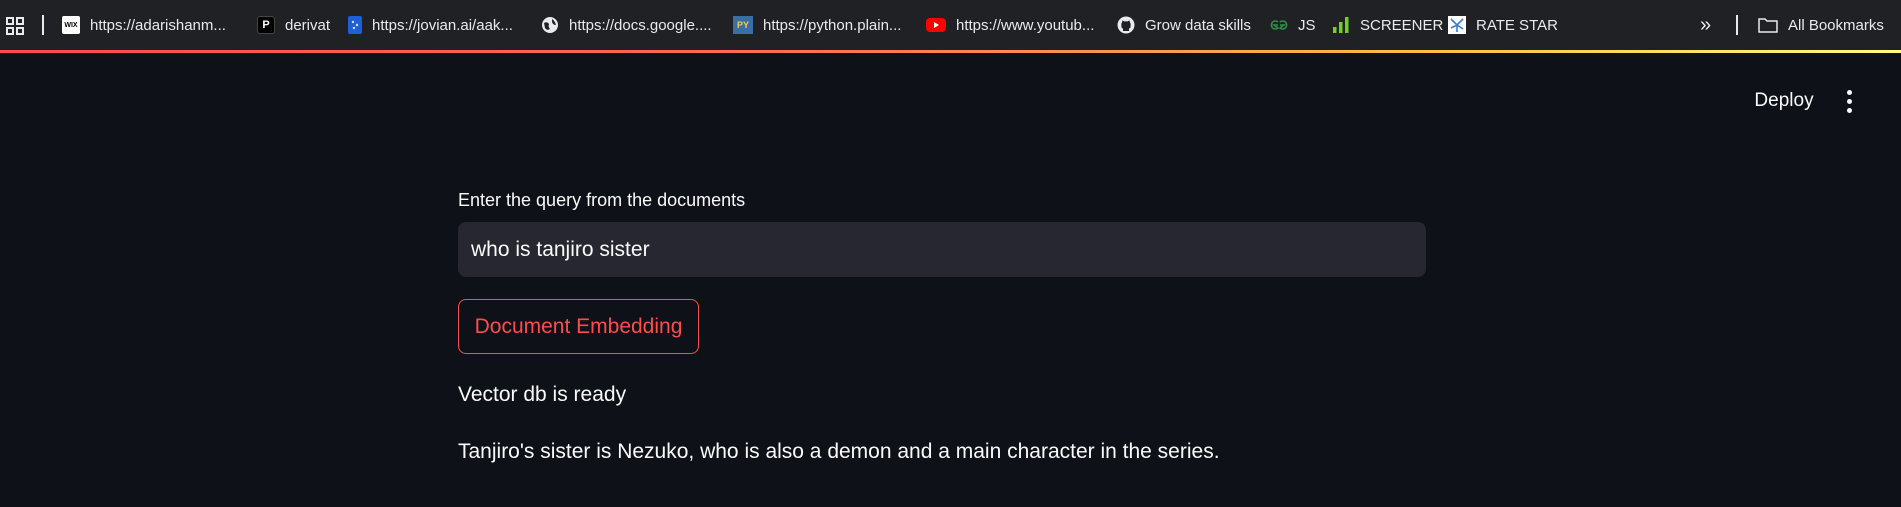 This screenshot has width=1901, height=507. What do you see at coordinates (950, 51) in the screenshot?
I see `header-decoration-bar` at bounding box center [950, 51].